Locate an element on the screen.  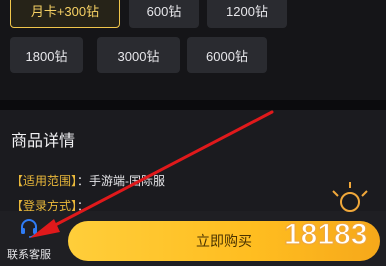
detail-row-scope: 【适用范围】：手游端-国际服 is located at coordinates (88, 180).